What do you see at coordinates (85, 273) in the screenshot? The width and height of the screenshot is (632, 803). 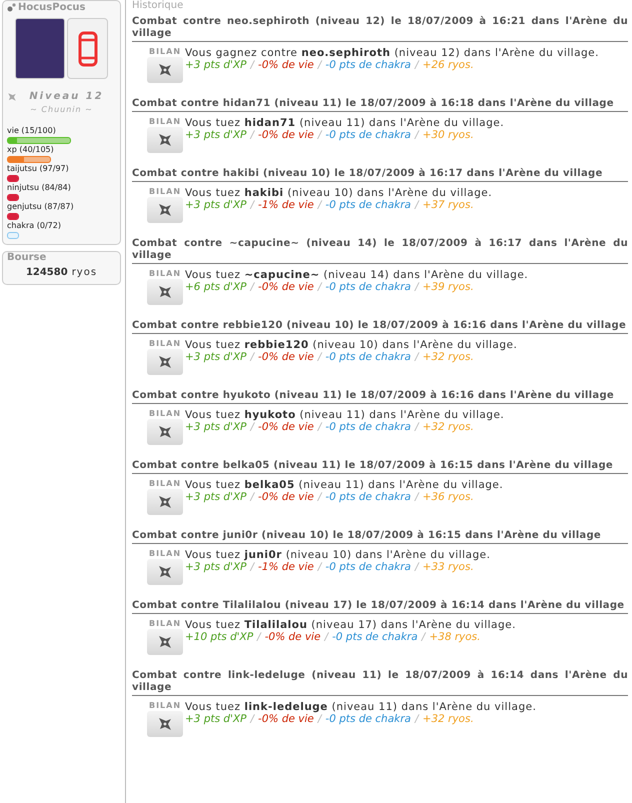 I see `ryos-unit: ryos` at bounding box center [85, 273].